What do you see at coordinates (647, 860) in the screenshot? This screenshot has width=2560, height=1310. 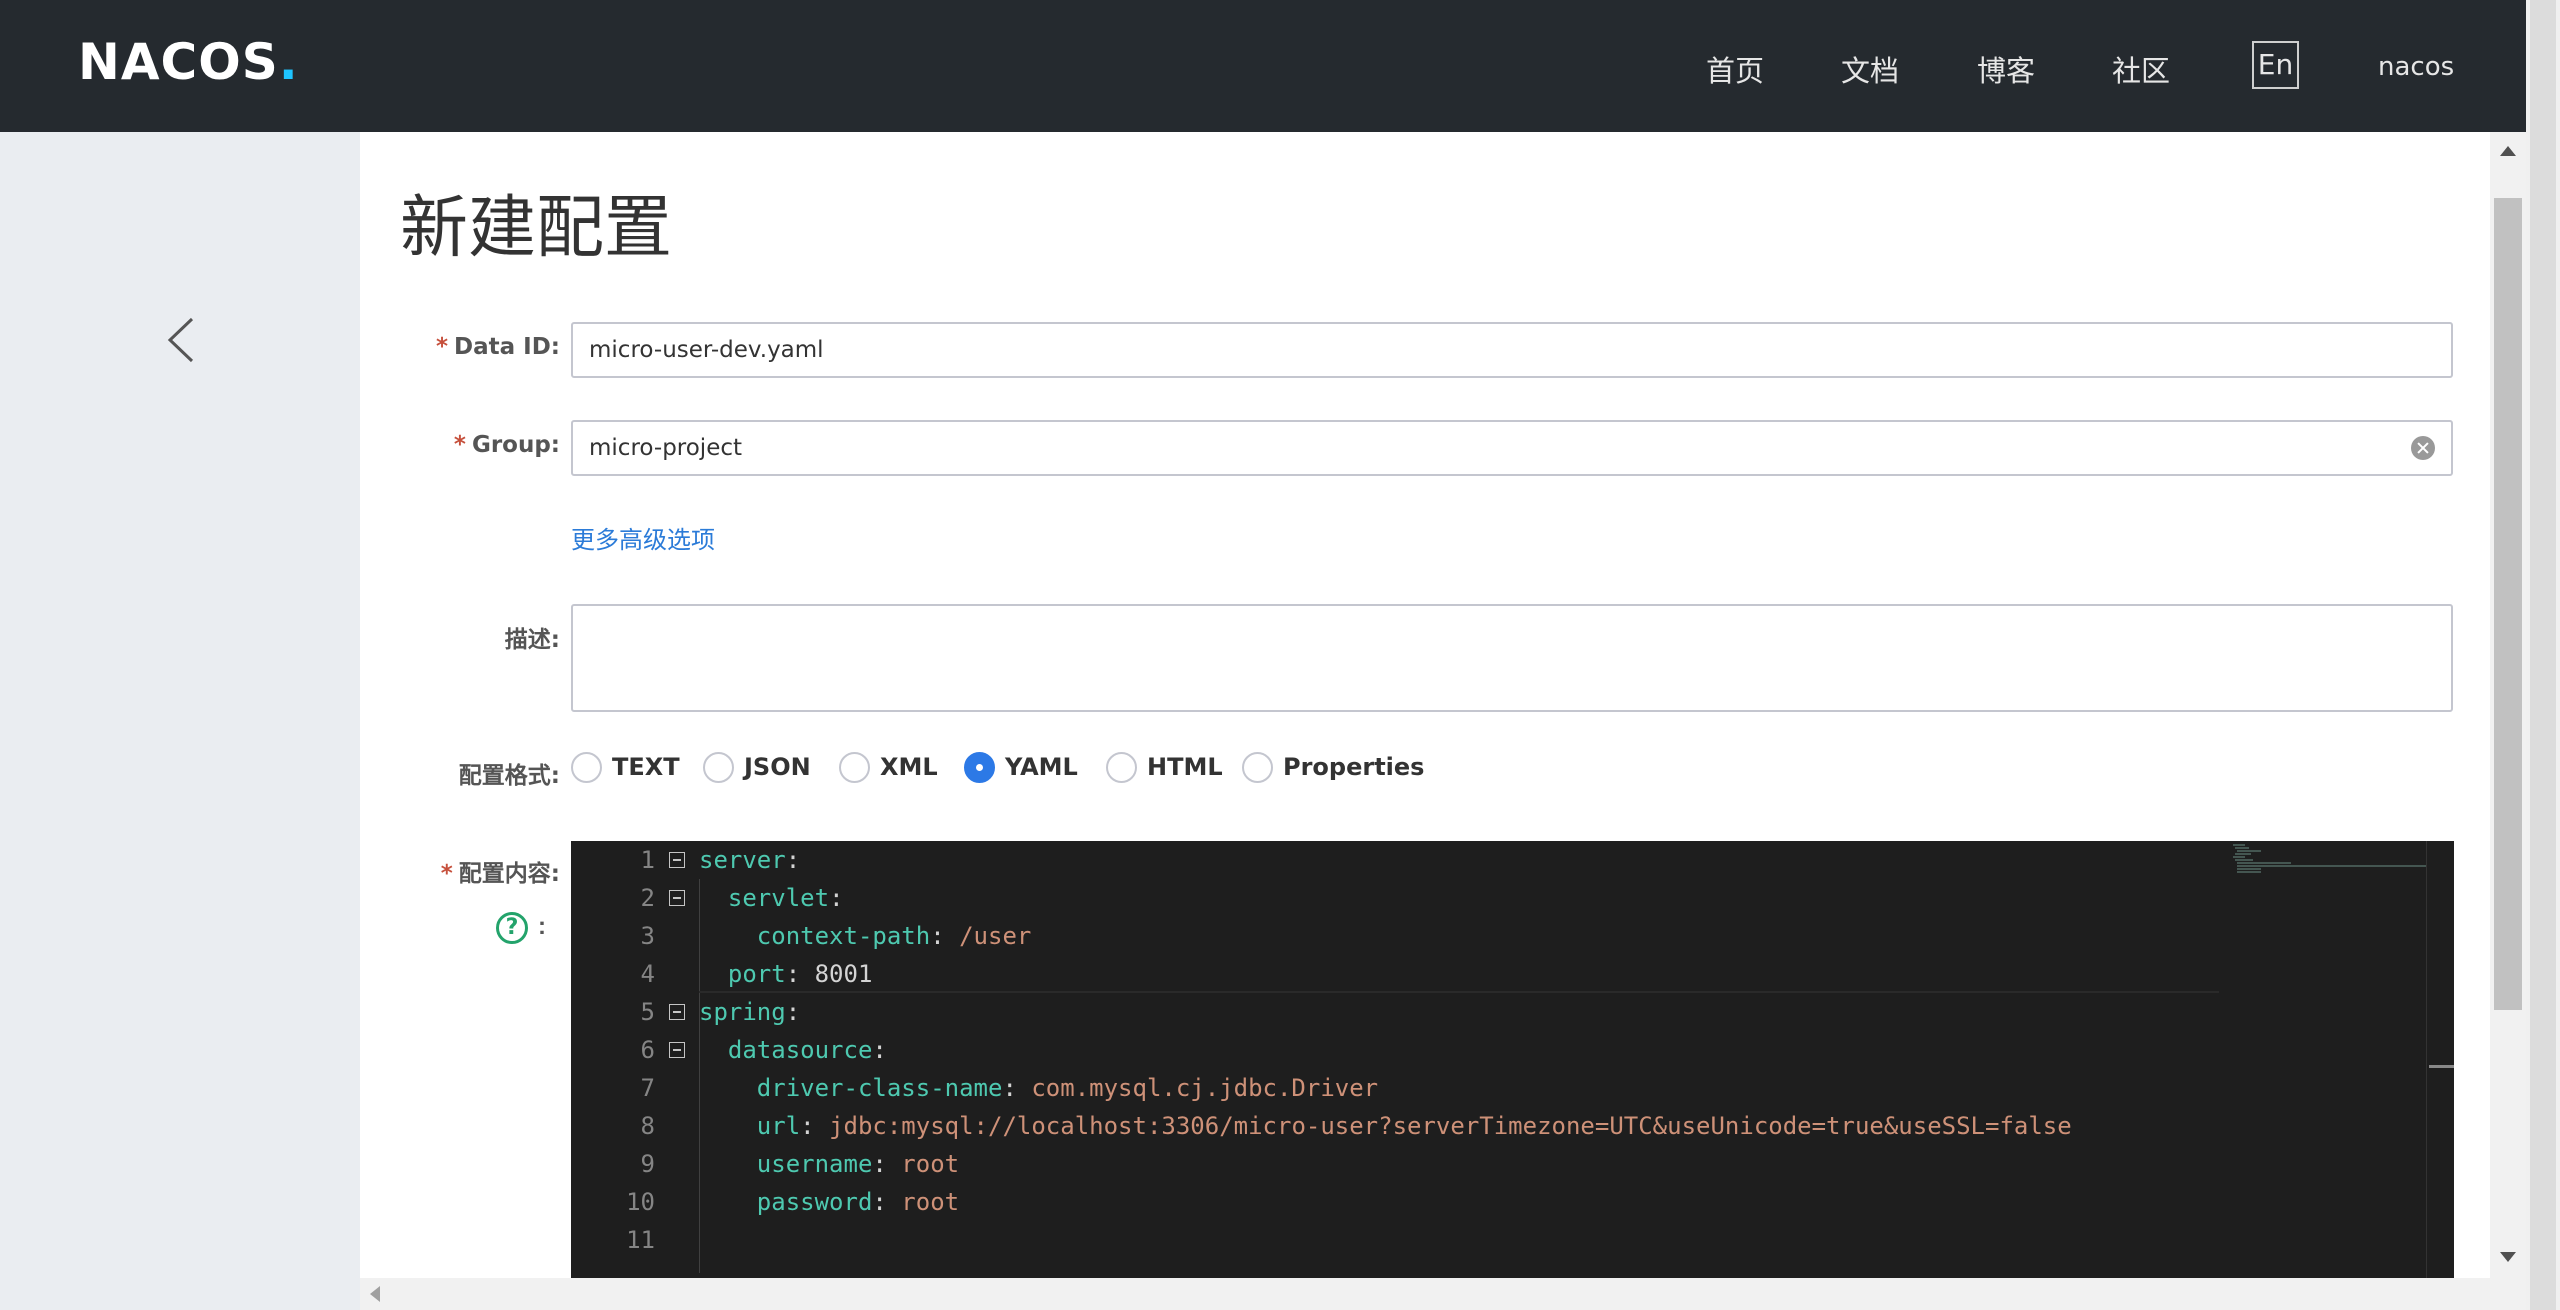 I see `line-number: 1` at bounding box center [647, 860].